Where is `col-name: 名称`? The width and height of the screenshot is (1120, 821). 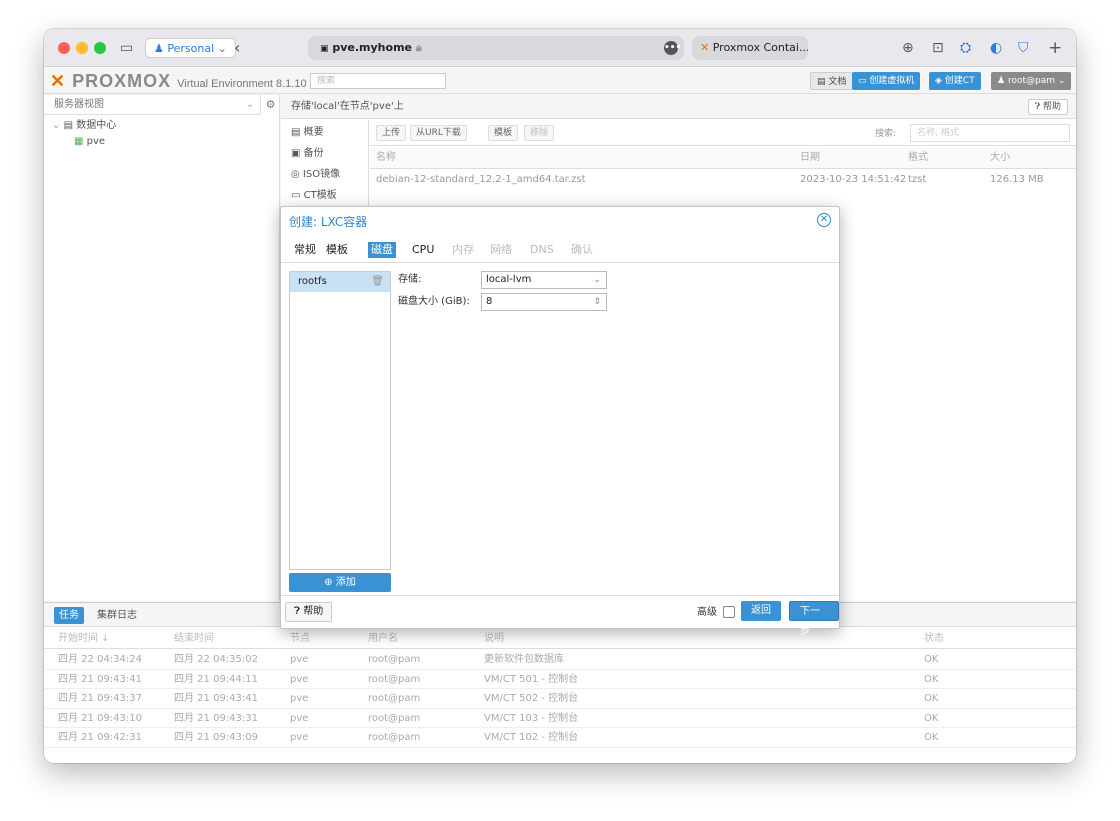 col-name: 名称 is located at coordinates (386, 158).